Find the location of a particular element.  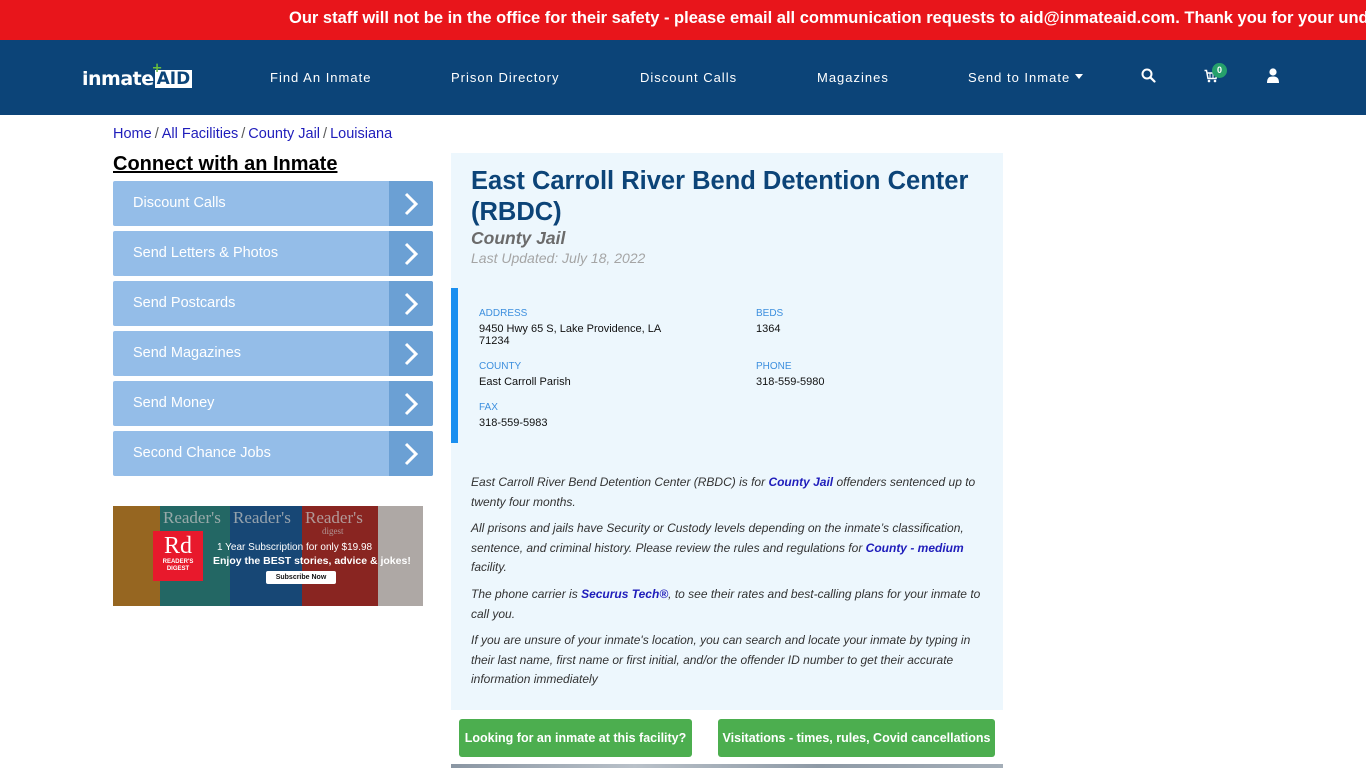

sidebar-item-label: Send Letters & Photos is located at coordinates (206, 253).